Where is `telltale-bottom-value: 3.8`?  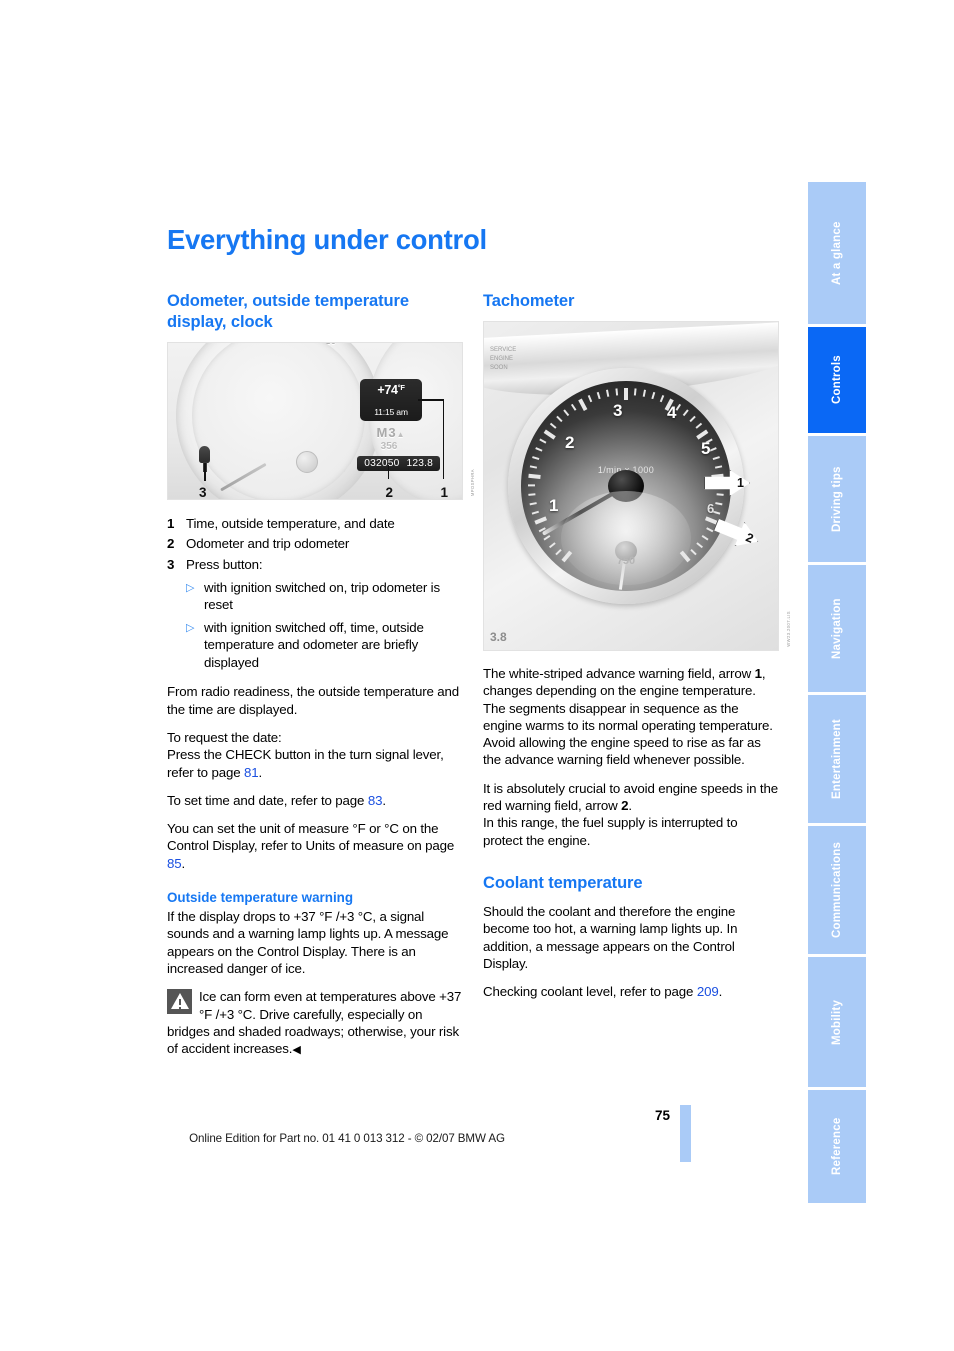
telltale-bottom-value: 3.8 is located at coordinates (498, 637).